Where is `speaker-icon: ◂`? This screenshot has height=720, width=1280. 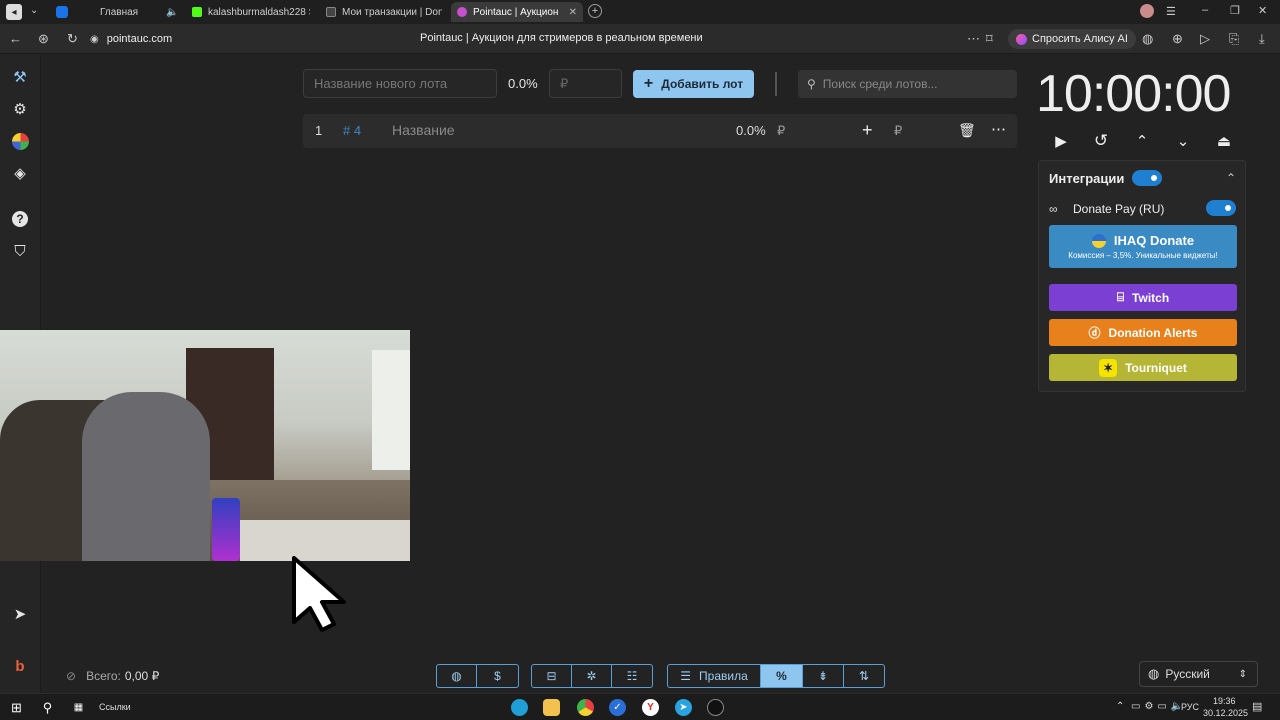 speaker-icon: ◂ is located at coordinates (14, 12).